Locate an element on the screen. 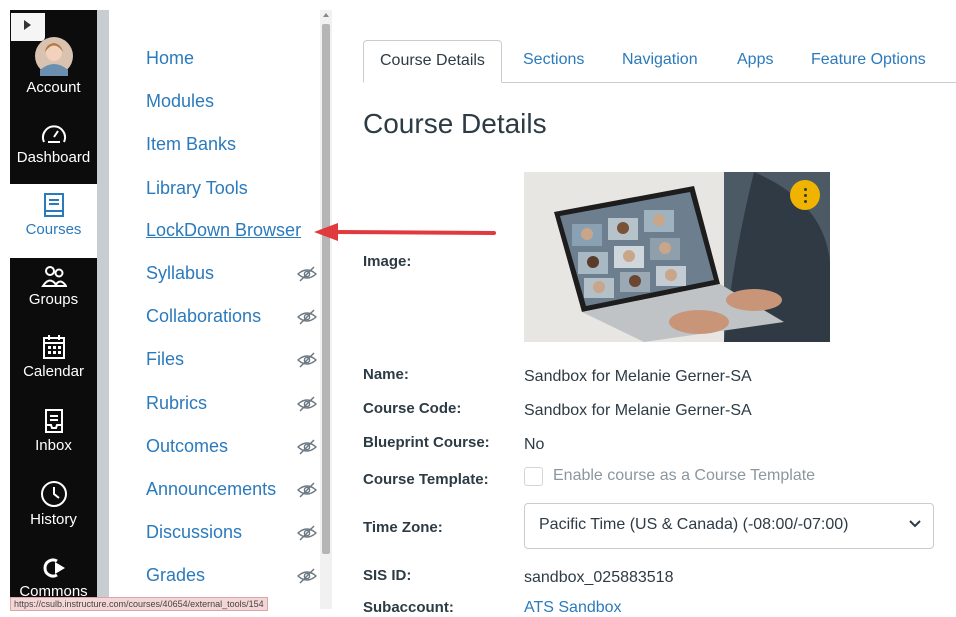 The image size is (956, 617). course-nav-library-tools: Library Tools is located at coordinates (197, 188).